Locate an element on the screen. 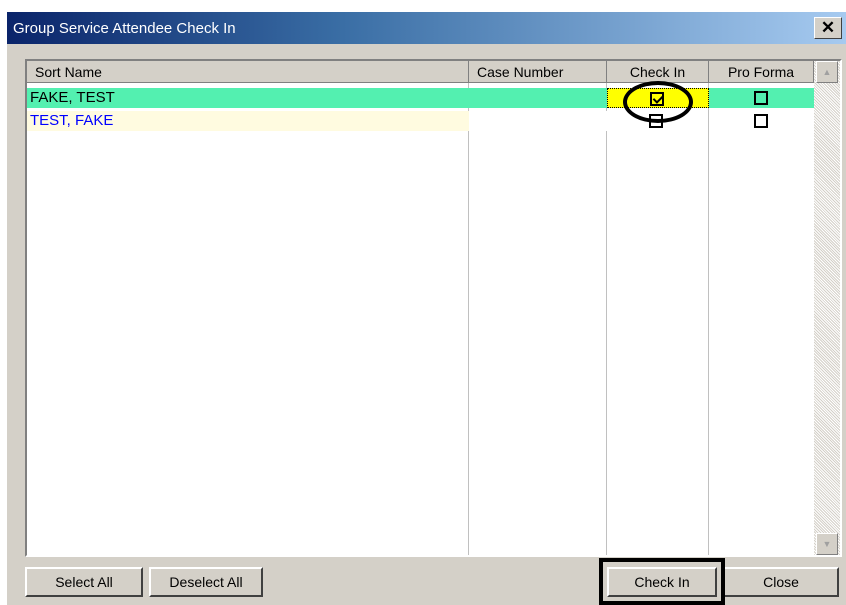  close-icon: ✕ is located at coordinates (828, 27).